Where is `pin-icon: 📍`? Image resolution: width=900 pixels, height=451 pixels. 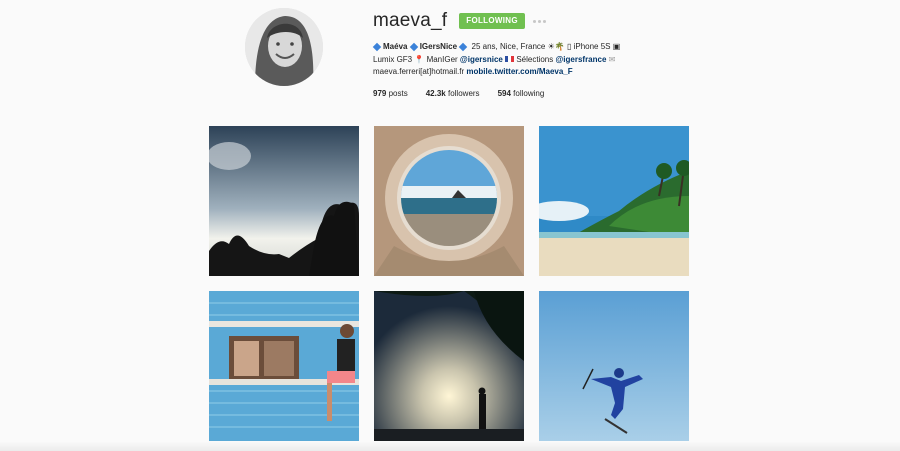 pin-icon: 📍 is located at coordinates (419, 59).